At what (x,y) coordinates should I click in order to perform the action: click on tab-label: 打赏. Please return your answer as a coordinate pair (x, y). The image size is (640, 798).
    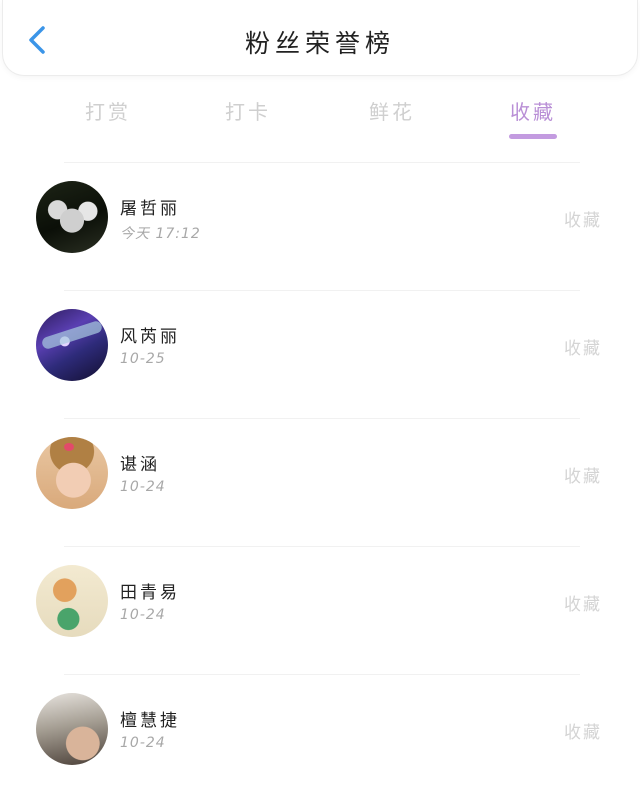
    Looking at the image, I should click on (108, 112).